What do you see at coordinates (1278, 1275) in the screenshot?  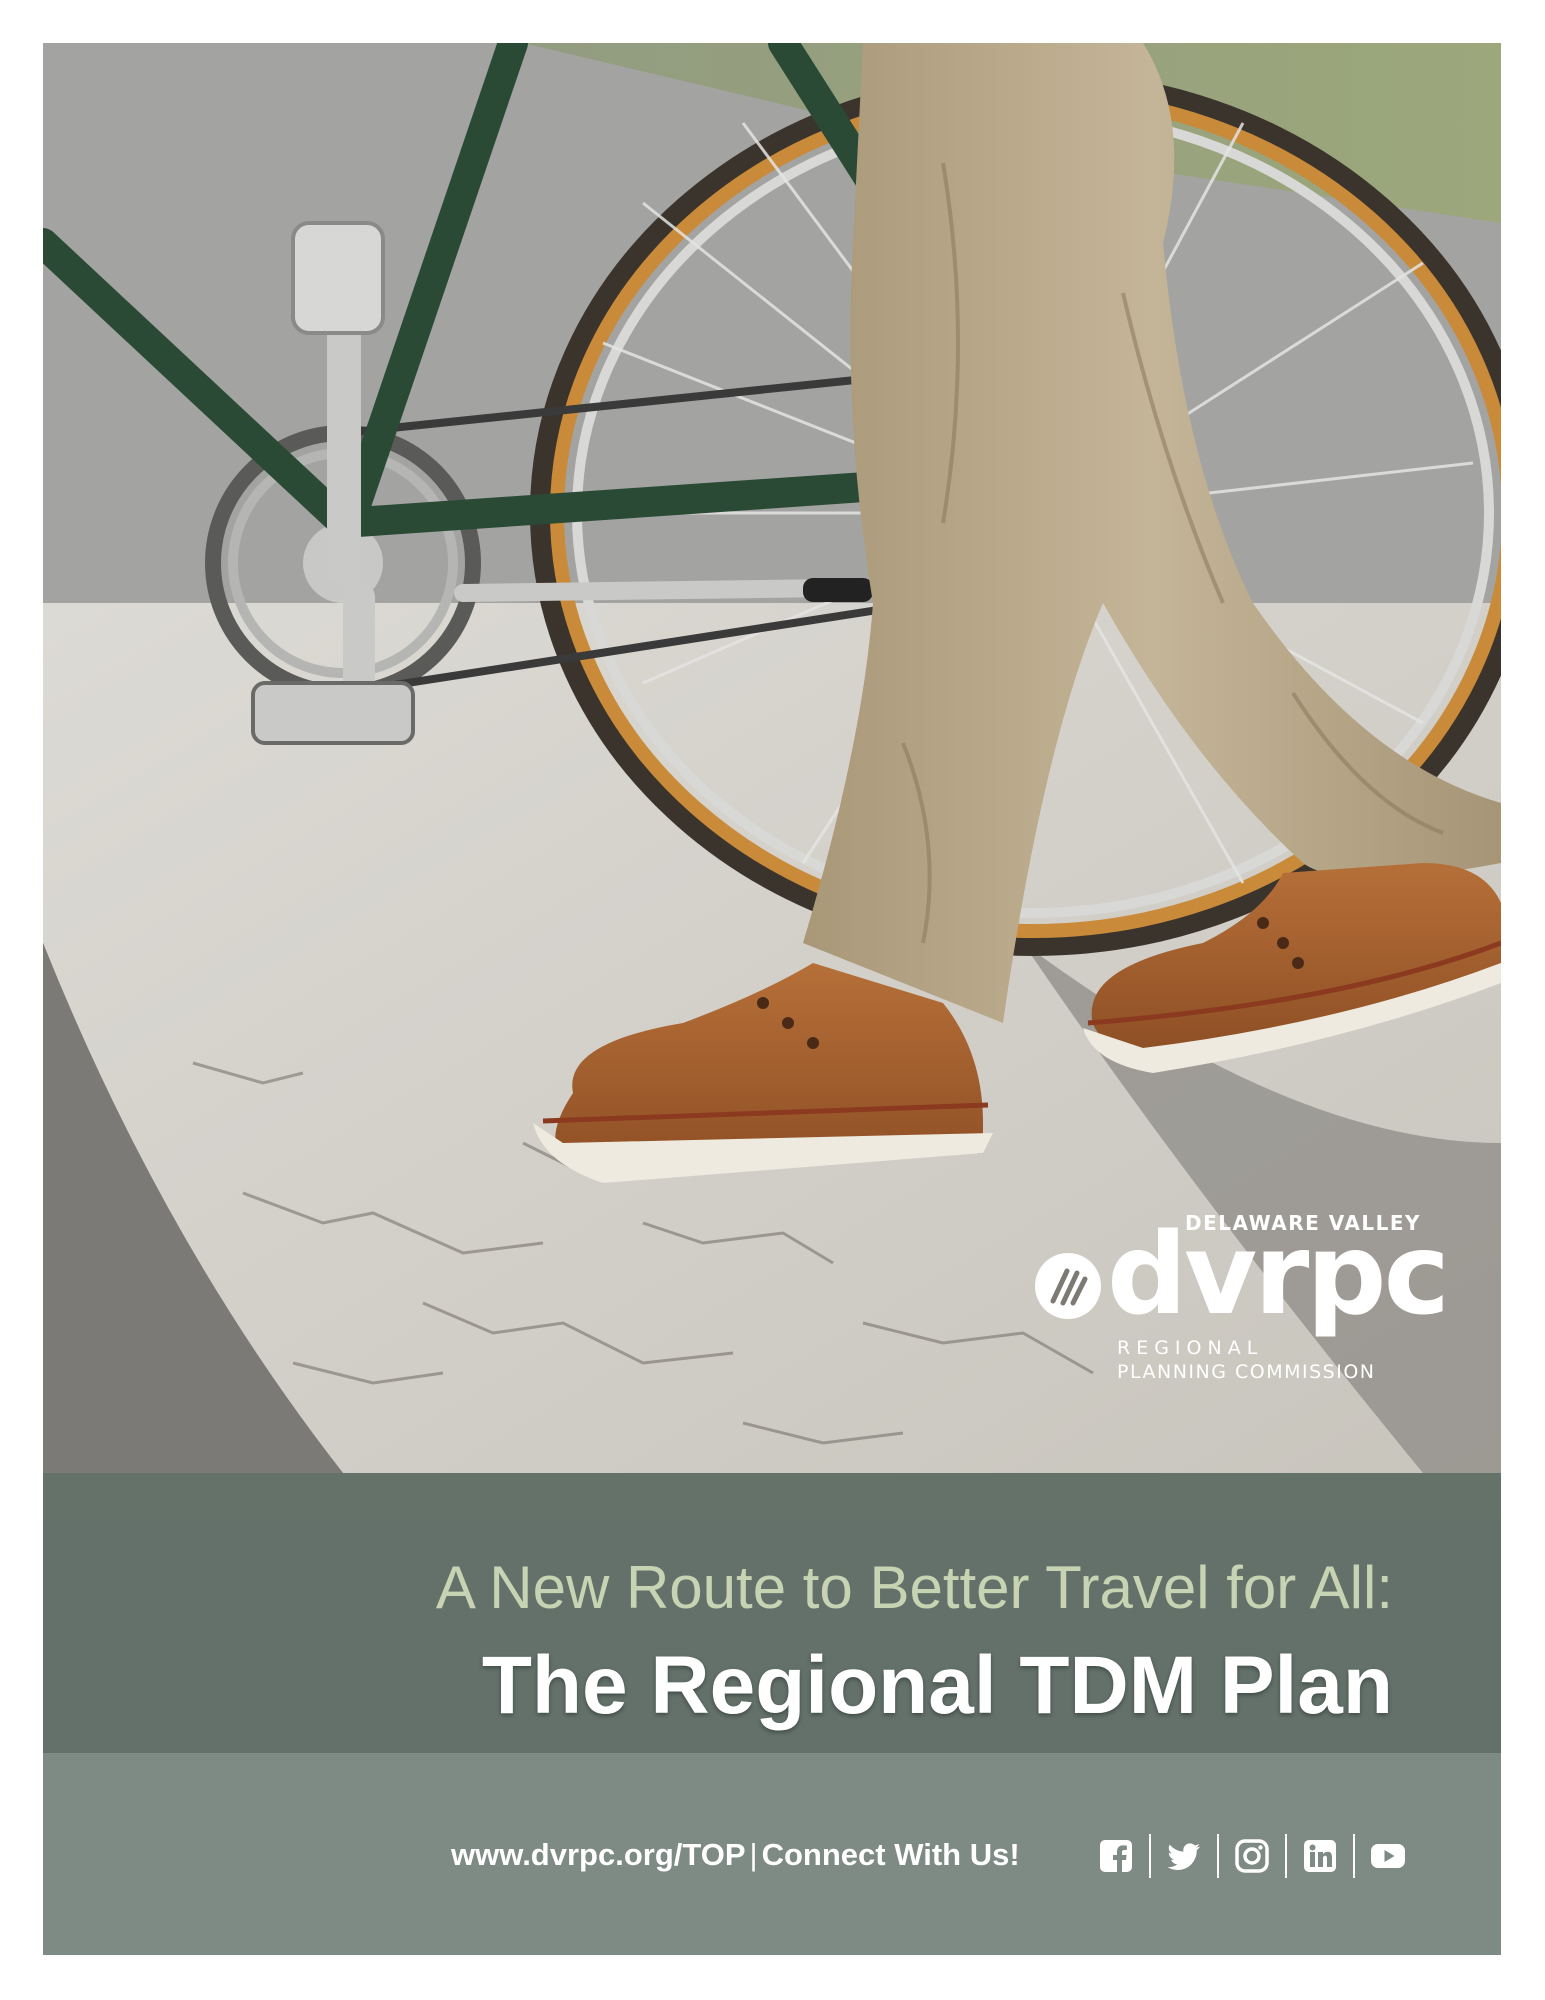 I see `logo-wordmark: dvrpc` at bounding box center [1278, 1275].